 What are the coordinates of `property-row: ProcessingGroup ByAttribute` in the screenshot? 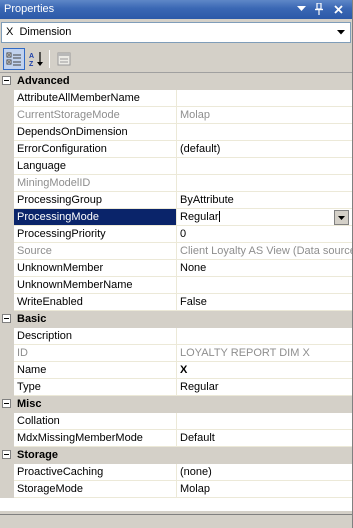 It's located at (176, 200).